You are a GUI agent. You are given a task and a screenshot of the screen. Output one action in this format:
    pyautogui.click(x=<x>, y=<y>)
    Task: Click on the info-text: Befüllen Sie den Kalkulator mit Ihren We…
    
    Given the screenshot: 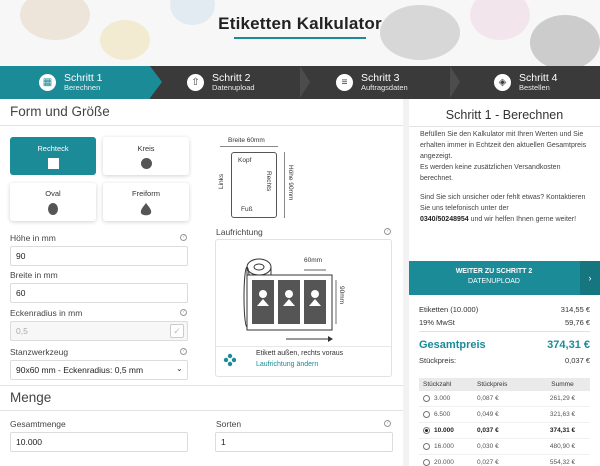 What is the action you would take?
    pyautogui.click(x=507, y=156)
    